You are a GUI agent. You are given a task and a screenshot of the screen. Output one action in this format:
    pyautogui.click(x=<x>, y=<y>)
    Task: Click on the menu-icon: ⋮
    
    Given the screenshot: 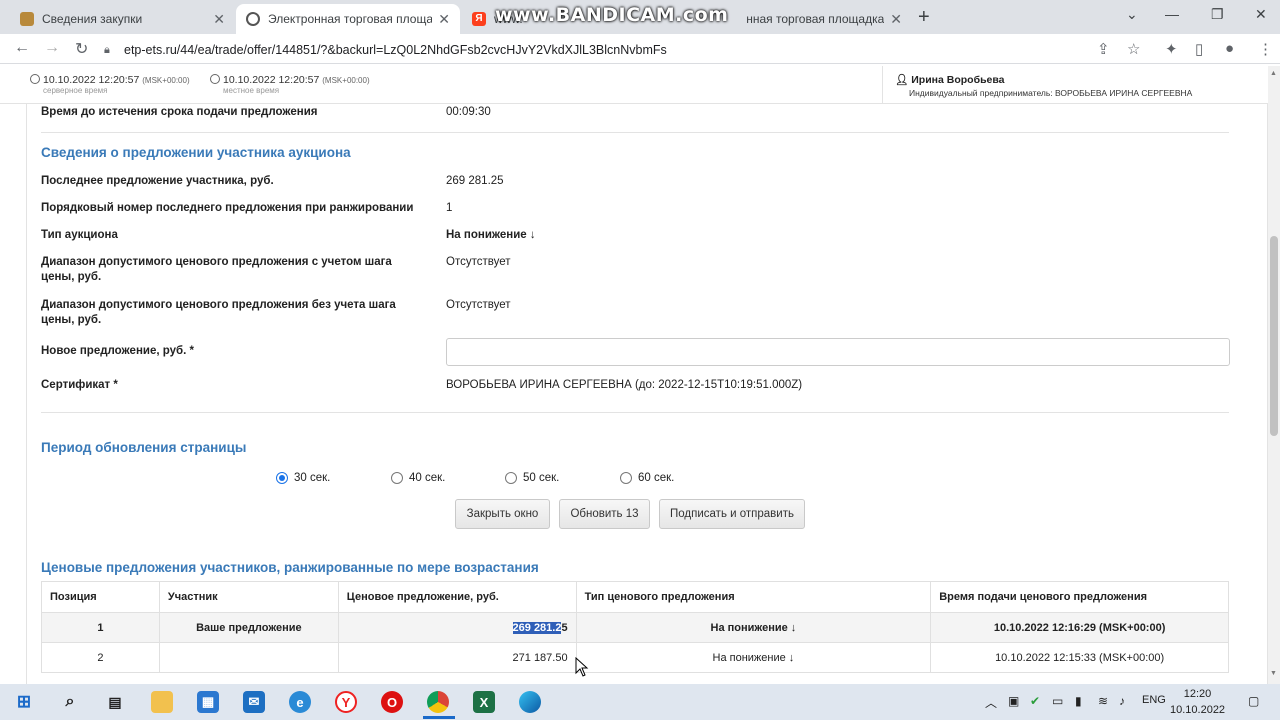 What is the action you would take?
    pyautogui.click(x=1265, y=49)
    